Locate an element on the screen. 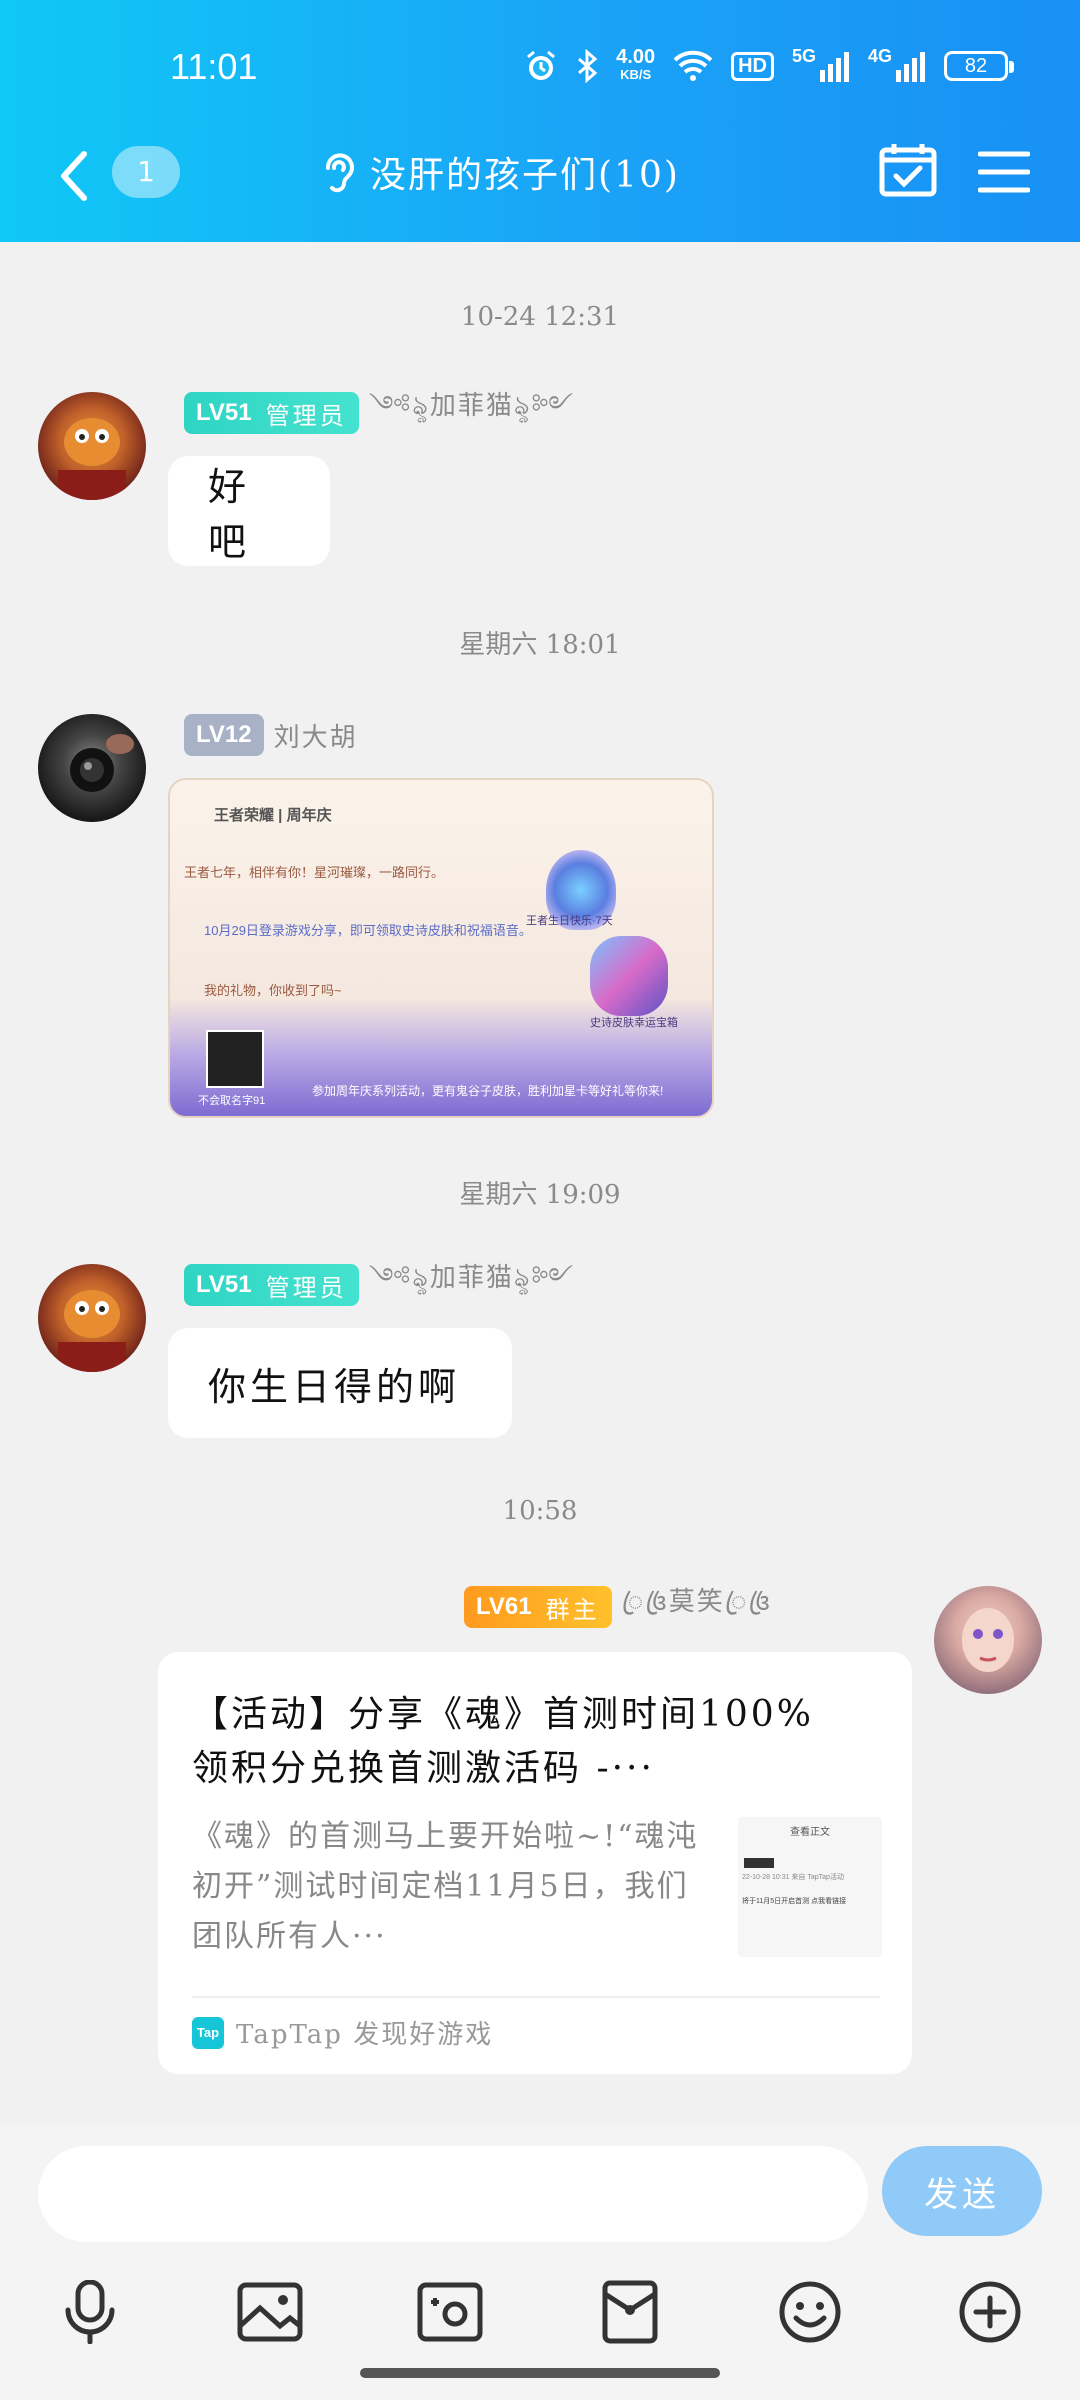 The height and width of the screenshot is (2400, 1080). status-bar: 11:01 4.00 KB/S HD 5G 4G 82 is located at coordinates (540, 70).